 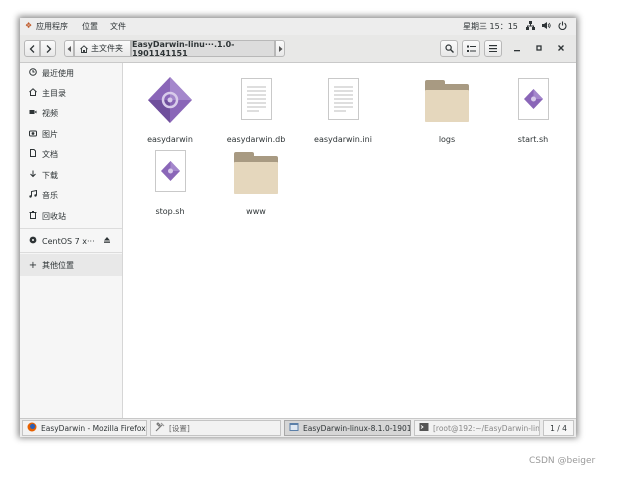 I want to click on breadcrumb-home: 主文件夹, so click(x=102, y=48).